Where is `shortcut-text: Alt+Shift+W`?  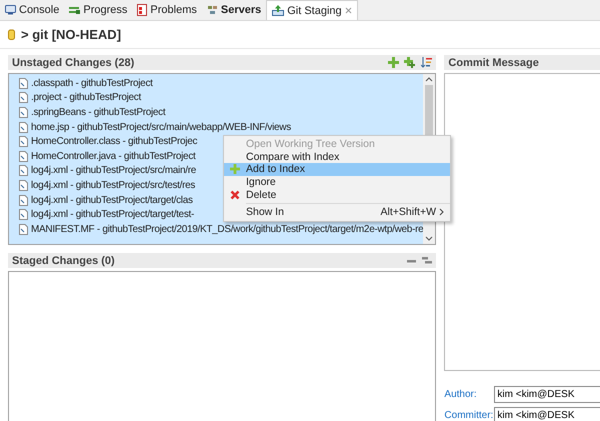
shortcut-text: Alt+Shift+W is located at coordinates (408, 212).